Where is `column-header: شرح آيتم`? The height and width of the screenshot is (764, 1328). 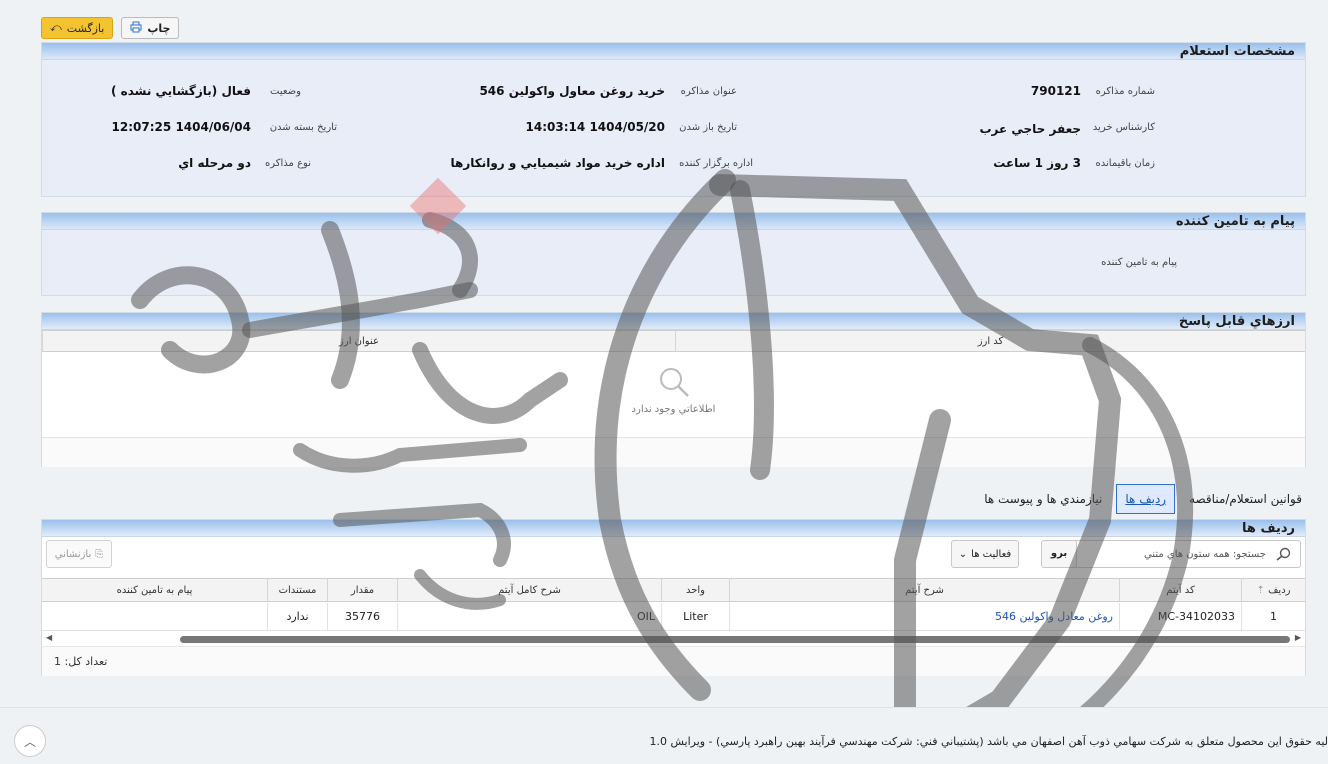
column-header: شرح آيتم is located at coordinates (924, 590).